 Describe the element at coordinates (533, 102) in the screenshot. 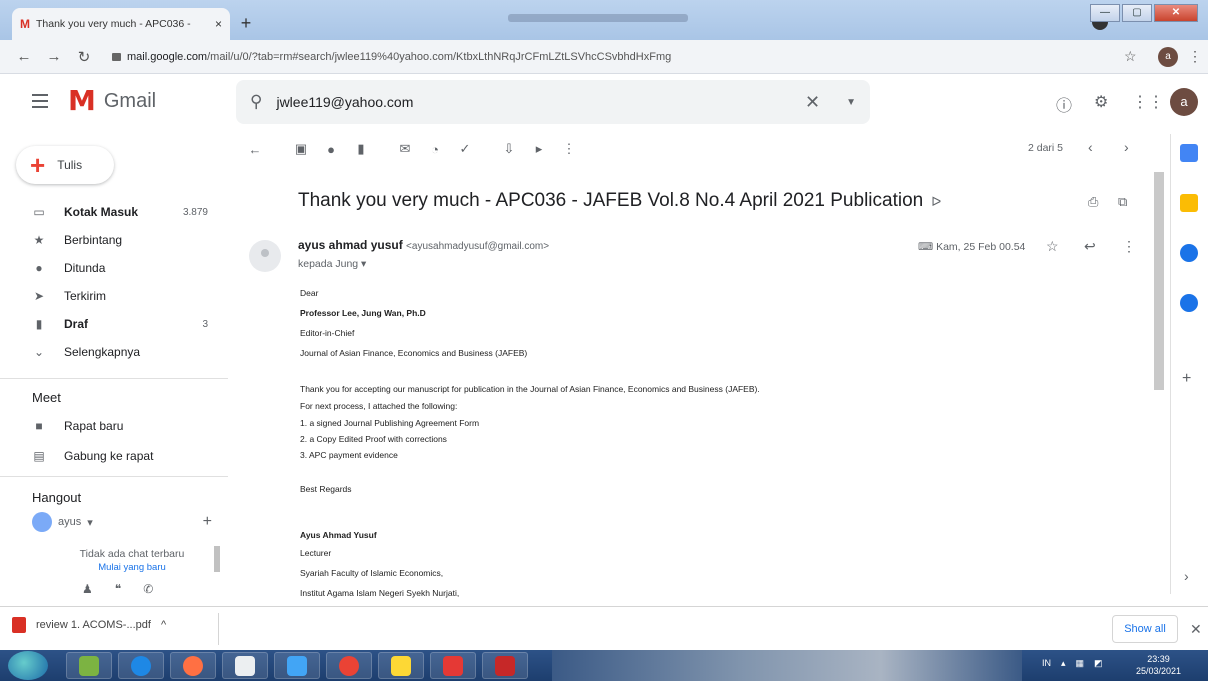

I see `search-input: jwlee119@yahoo.com` at that location.